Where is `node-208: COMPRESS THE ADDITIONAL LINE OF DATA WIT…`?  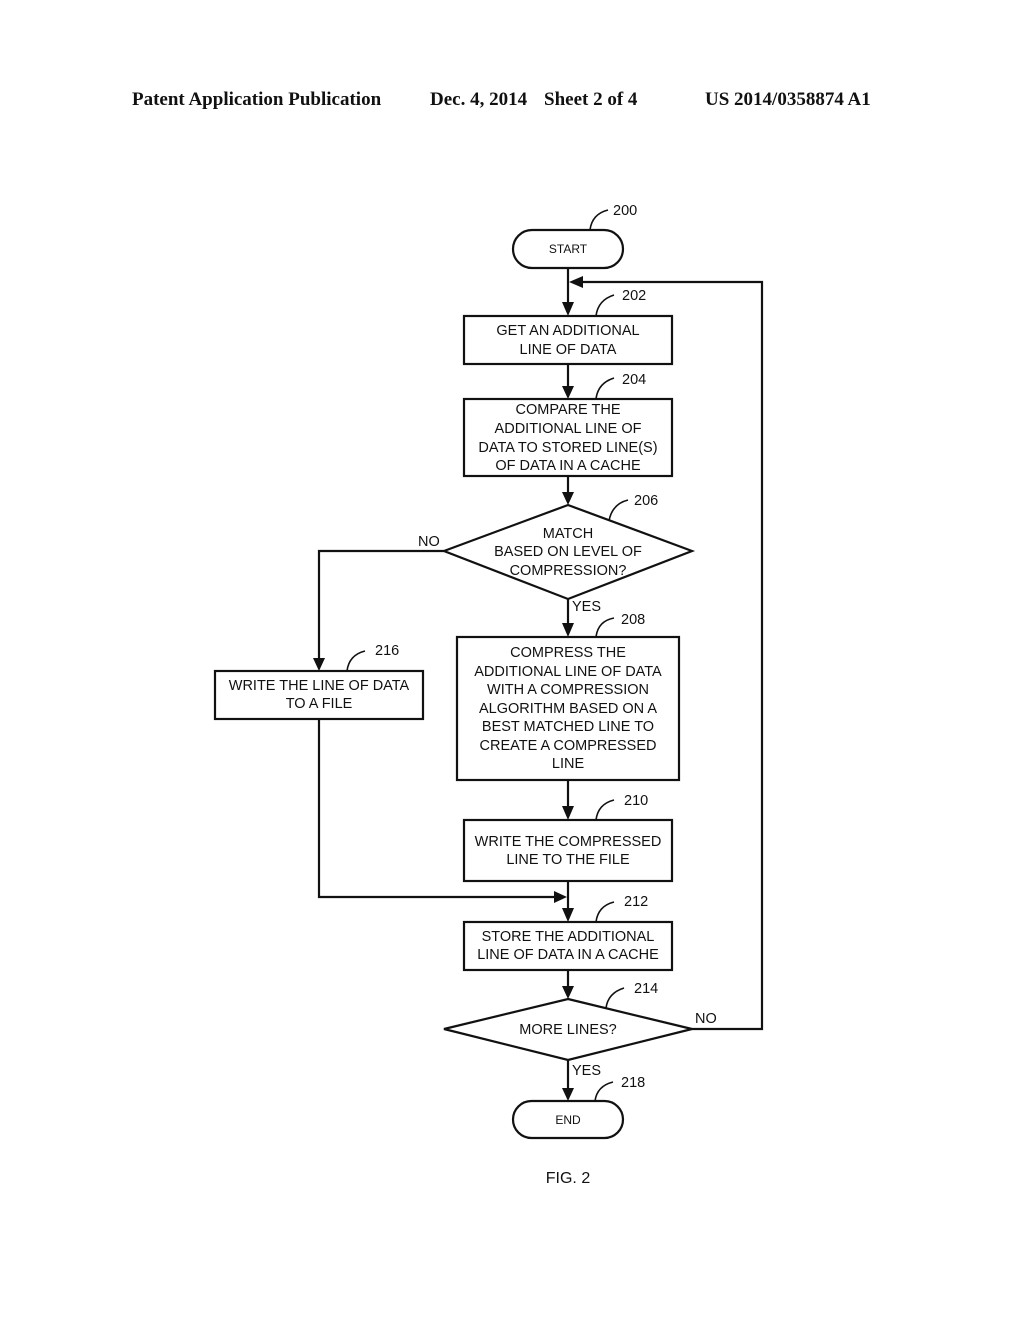
node-208: COMPRESS THE ADDITIONAL LINE OF DATA WIT… is located at coordinates (568, 697).